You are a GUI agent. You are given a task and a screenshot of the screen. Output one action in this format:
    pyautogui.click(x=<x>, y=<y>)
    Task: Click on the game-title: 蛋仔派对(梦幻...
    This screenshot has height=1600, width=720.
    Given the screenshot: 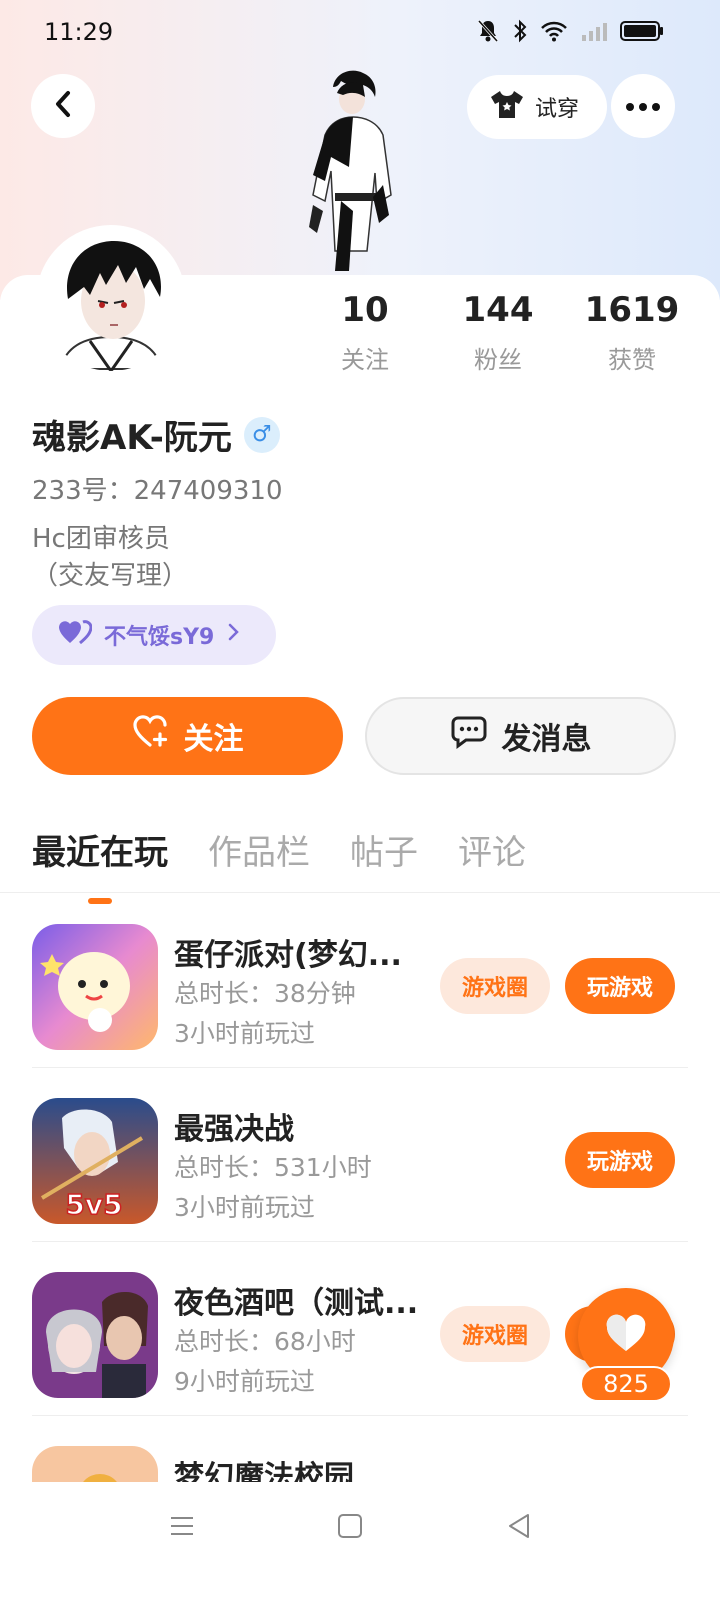 What is the action you would take?
    pyautogui.click(x=288, y=955)
    